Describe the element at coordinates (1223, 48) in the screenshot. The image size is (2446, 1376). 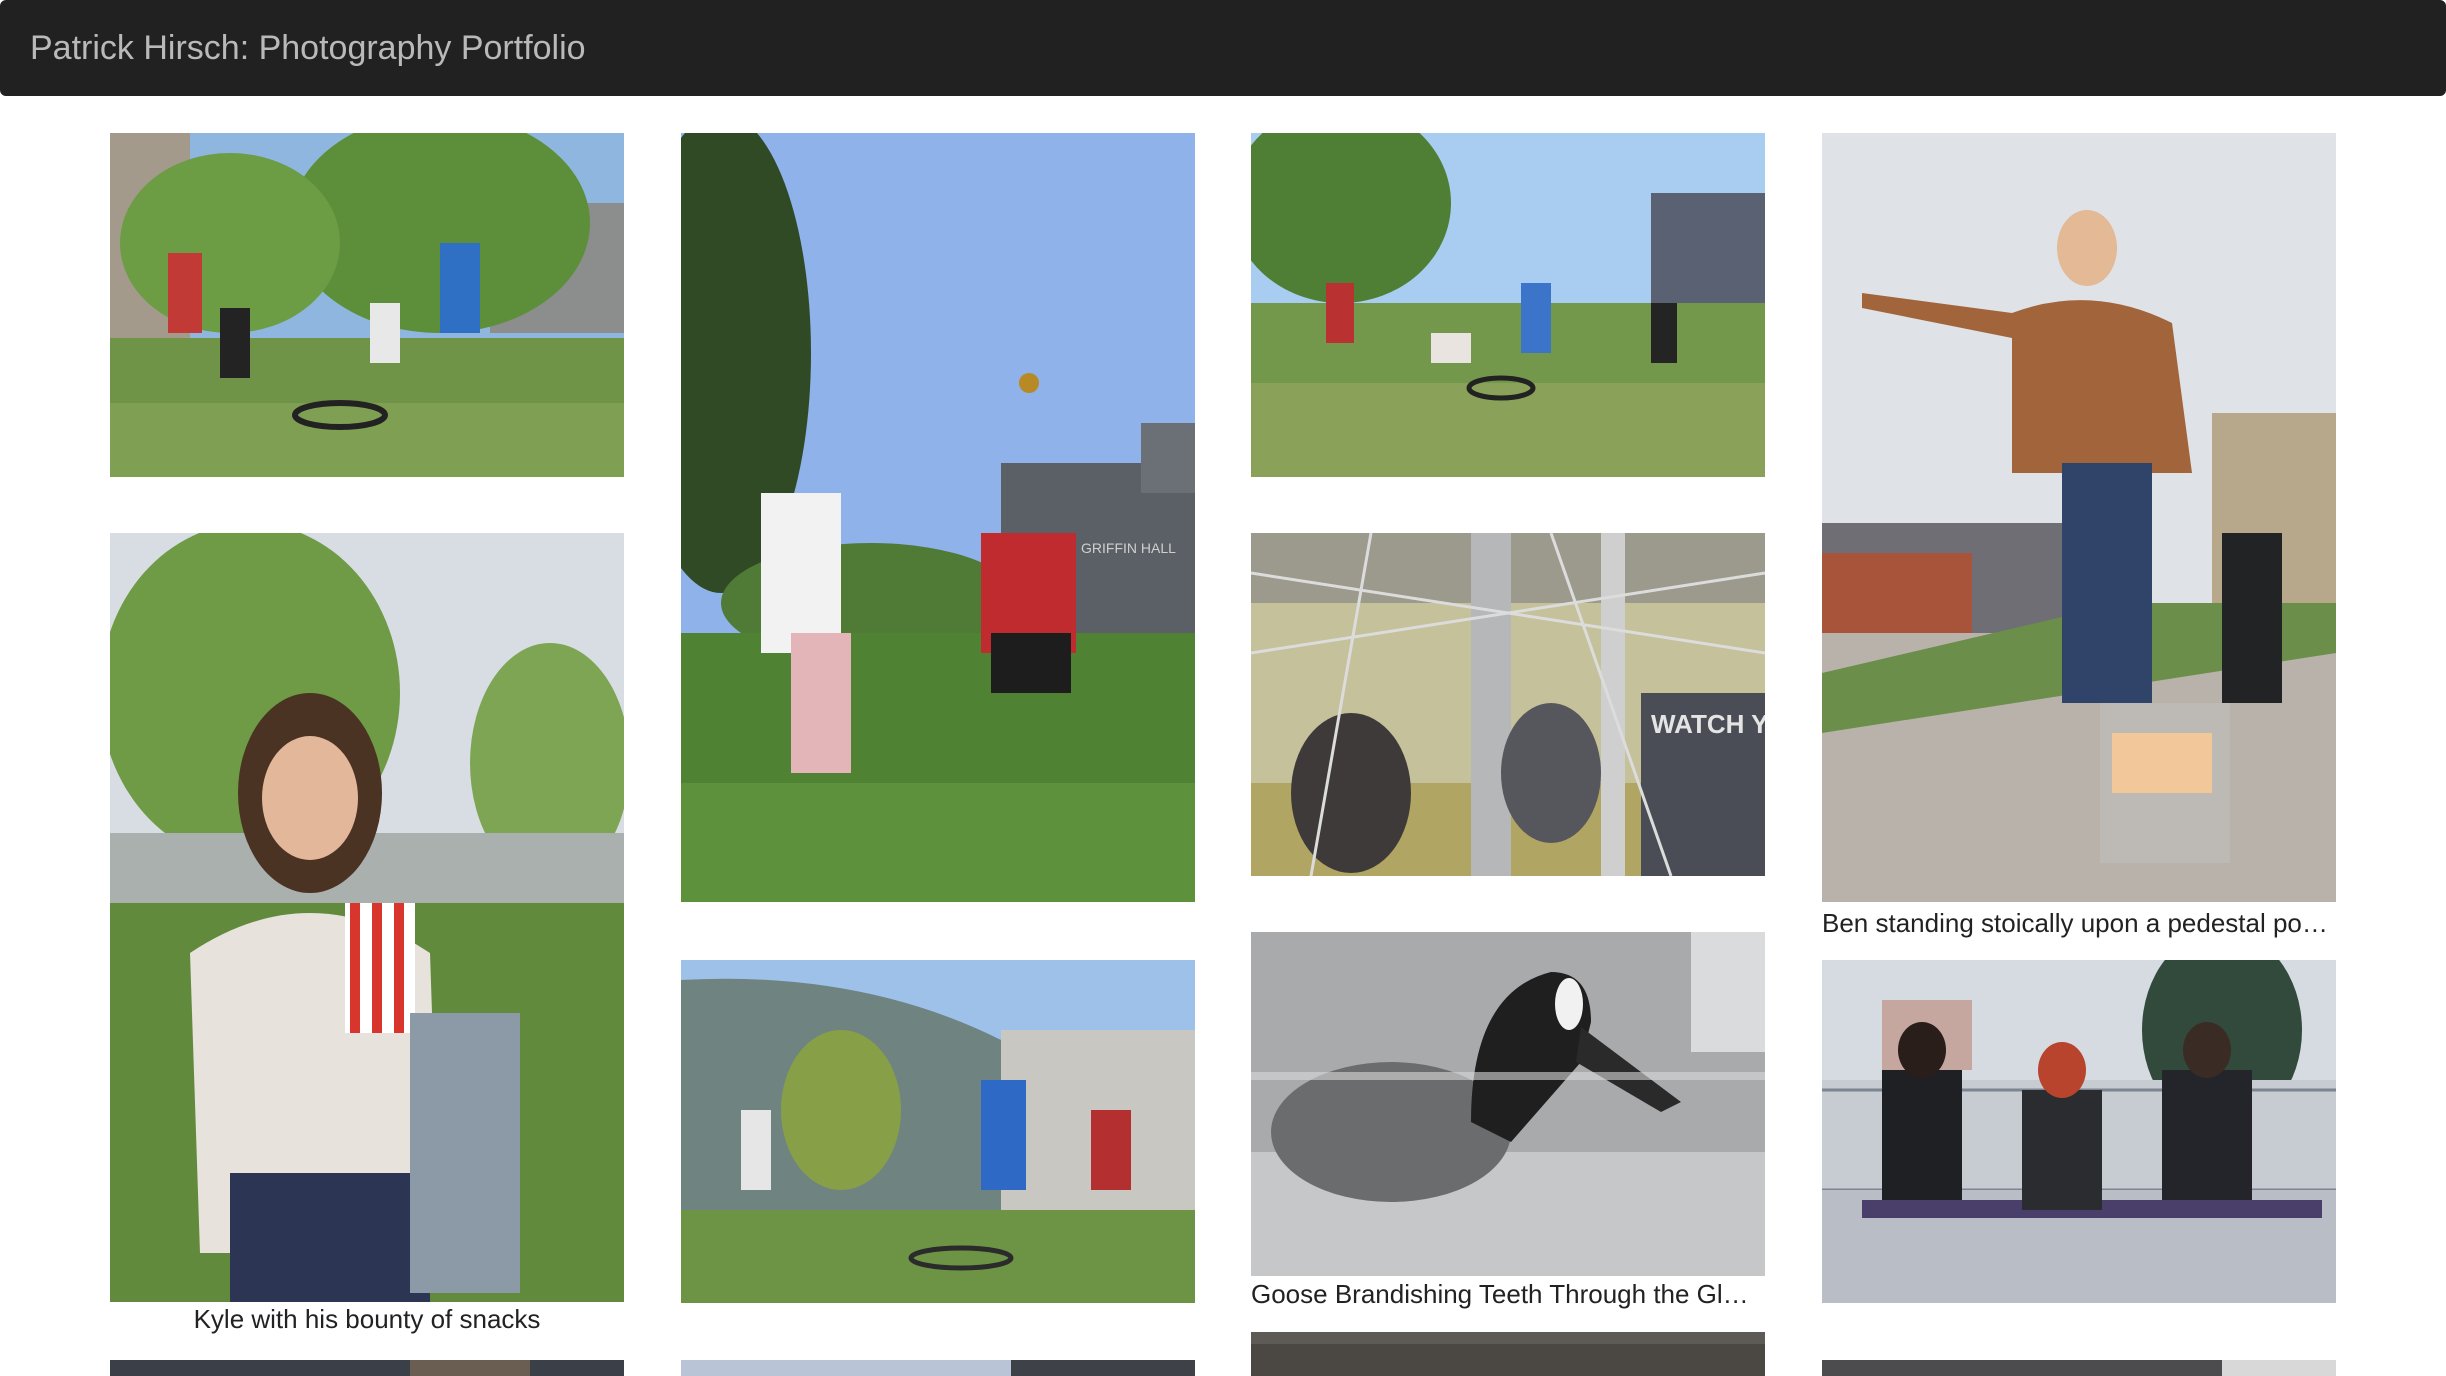
I see `top-navbar: Patrick Hirsch: Photography Portfolio` at that location.